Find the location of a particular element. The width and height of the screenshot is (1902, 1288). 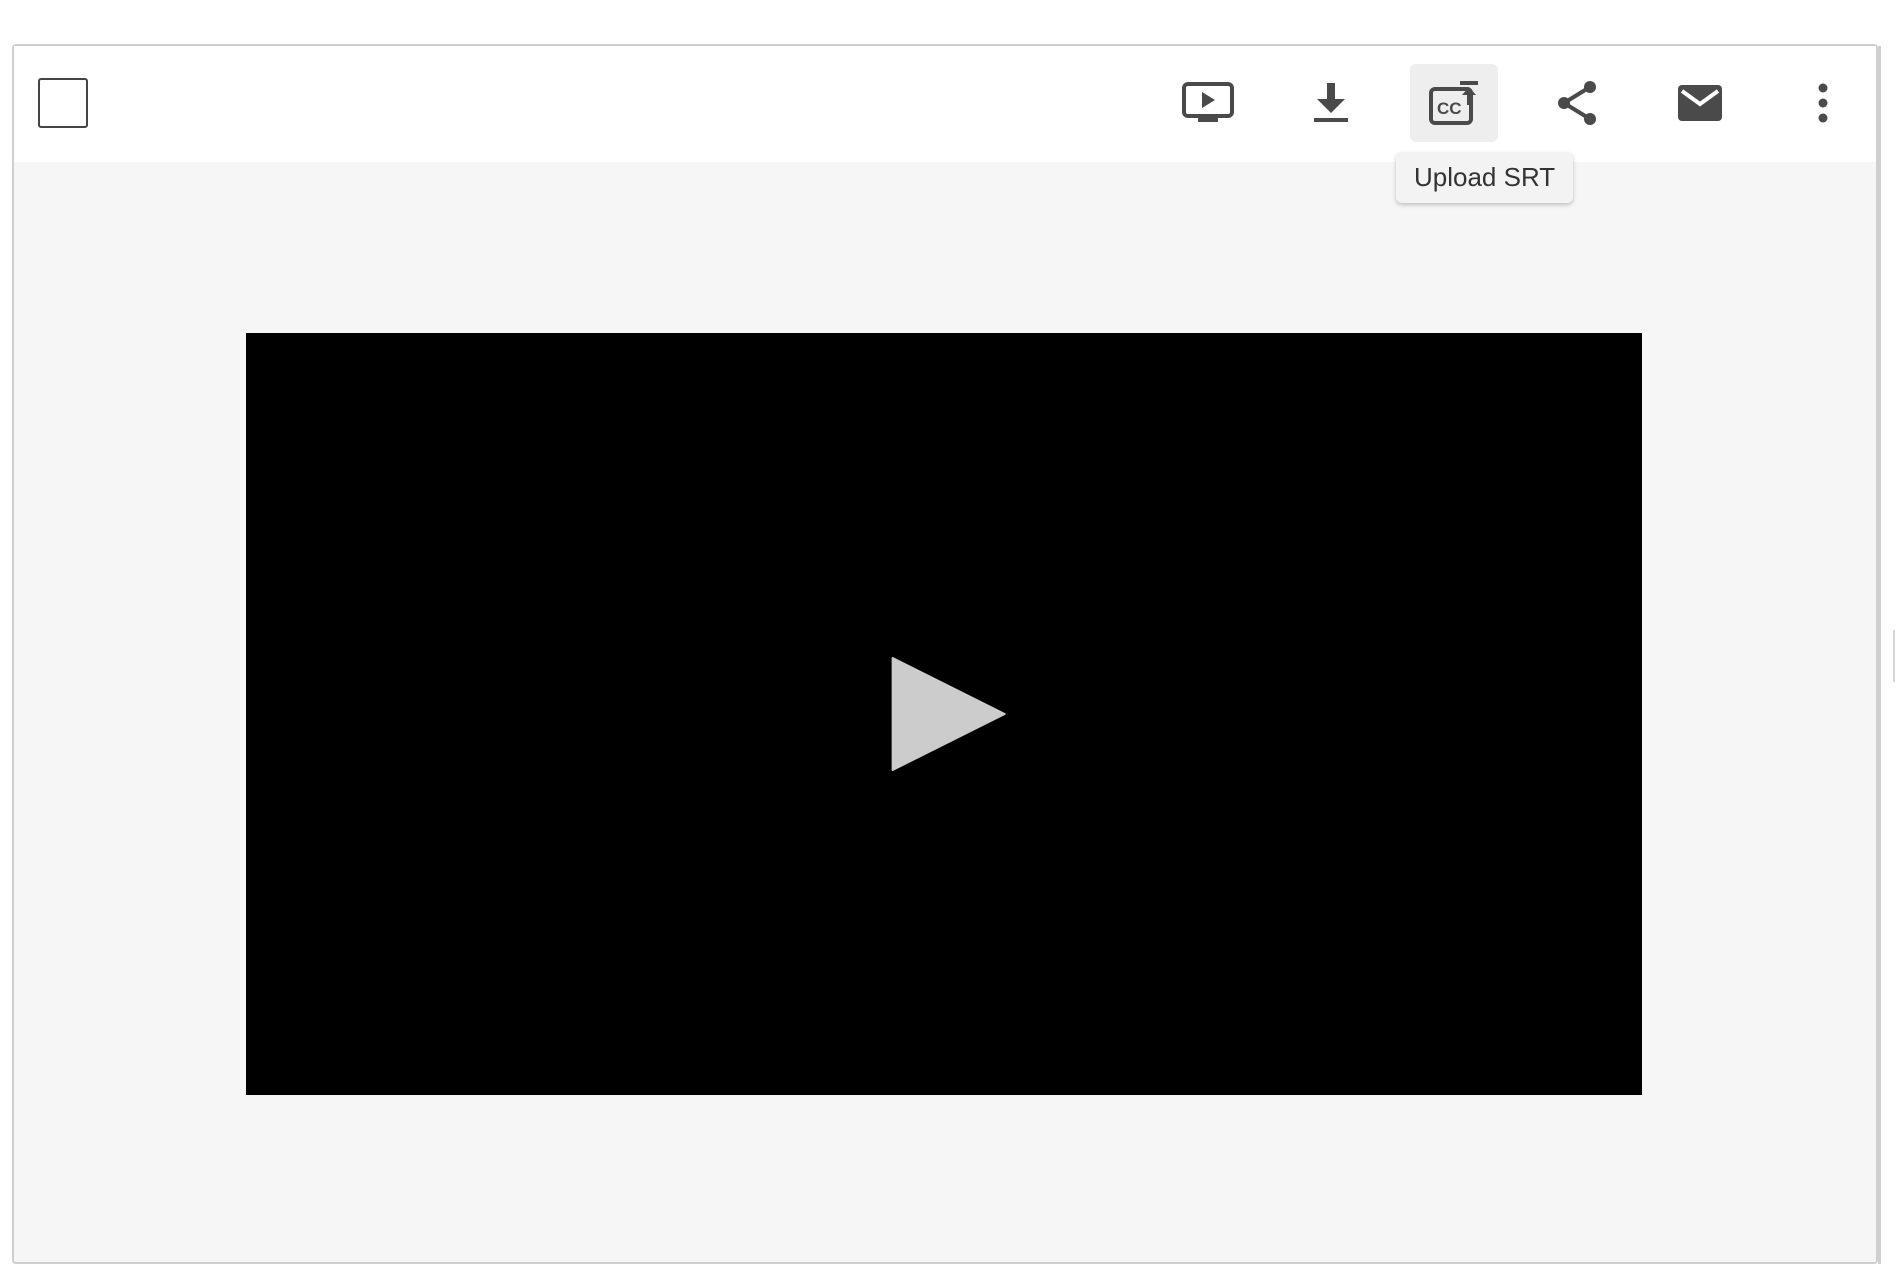

share-icon is located at coordinates (1577, 103).